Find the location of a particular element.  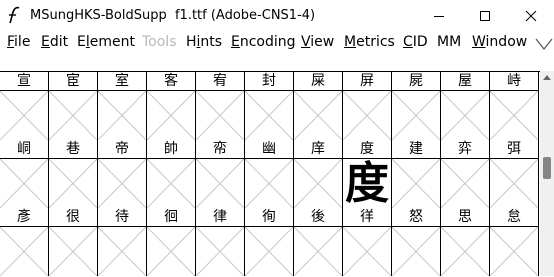

fontforge-icon is located at coordinates (14, 15).